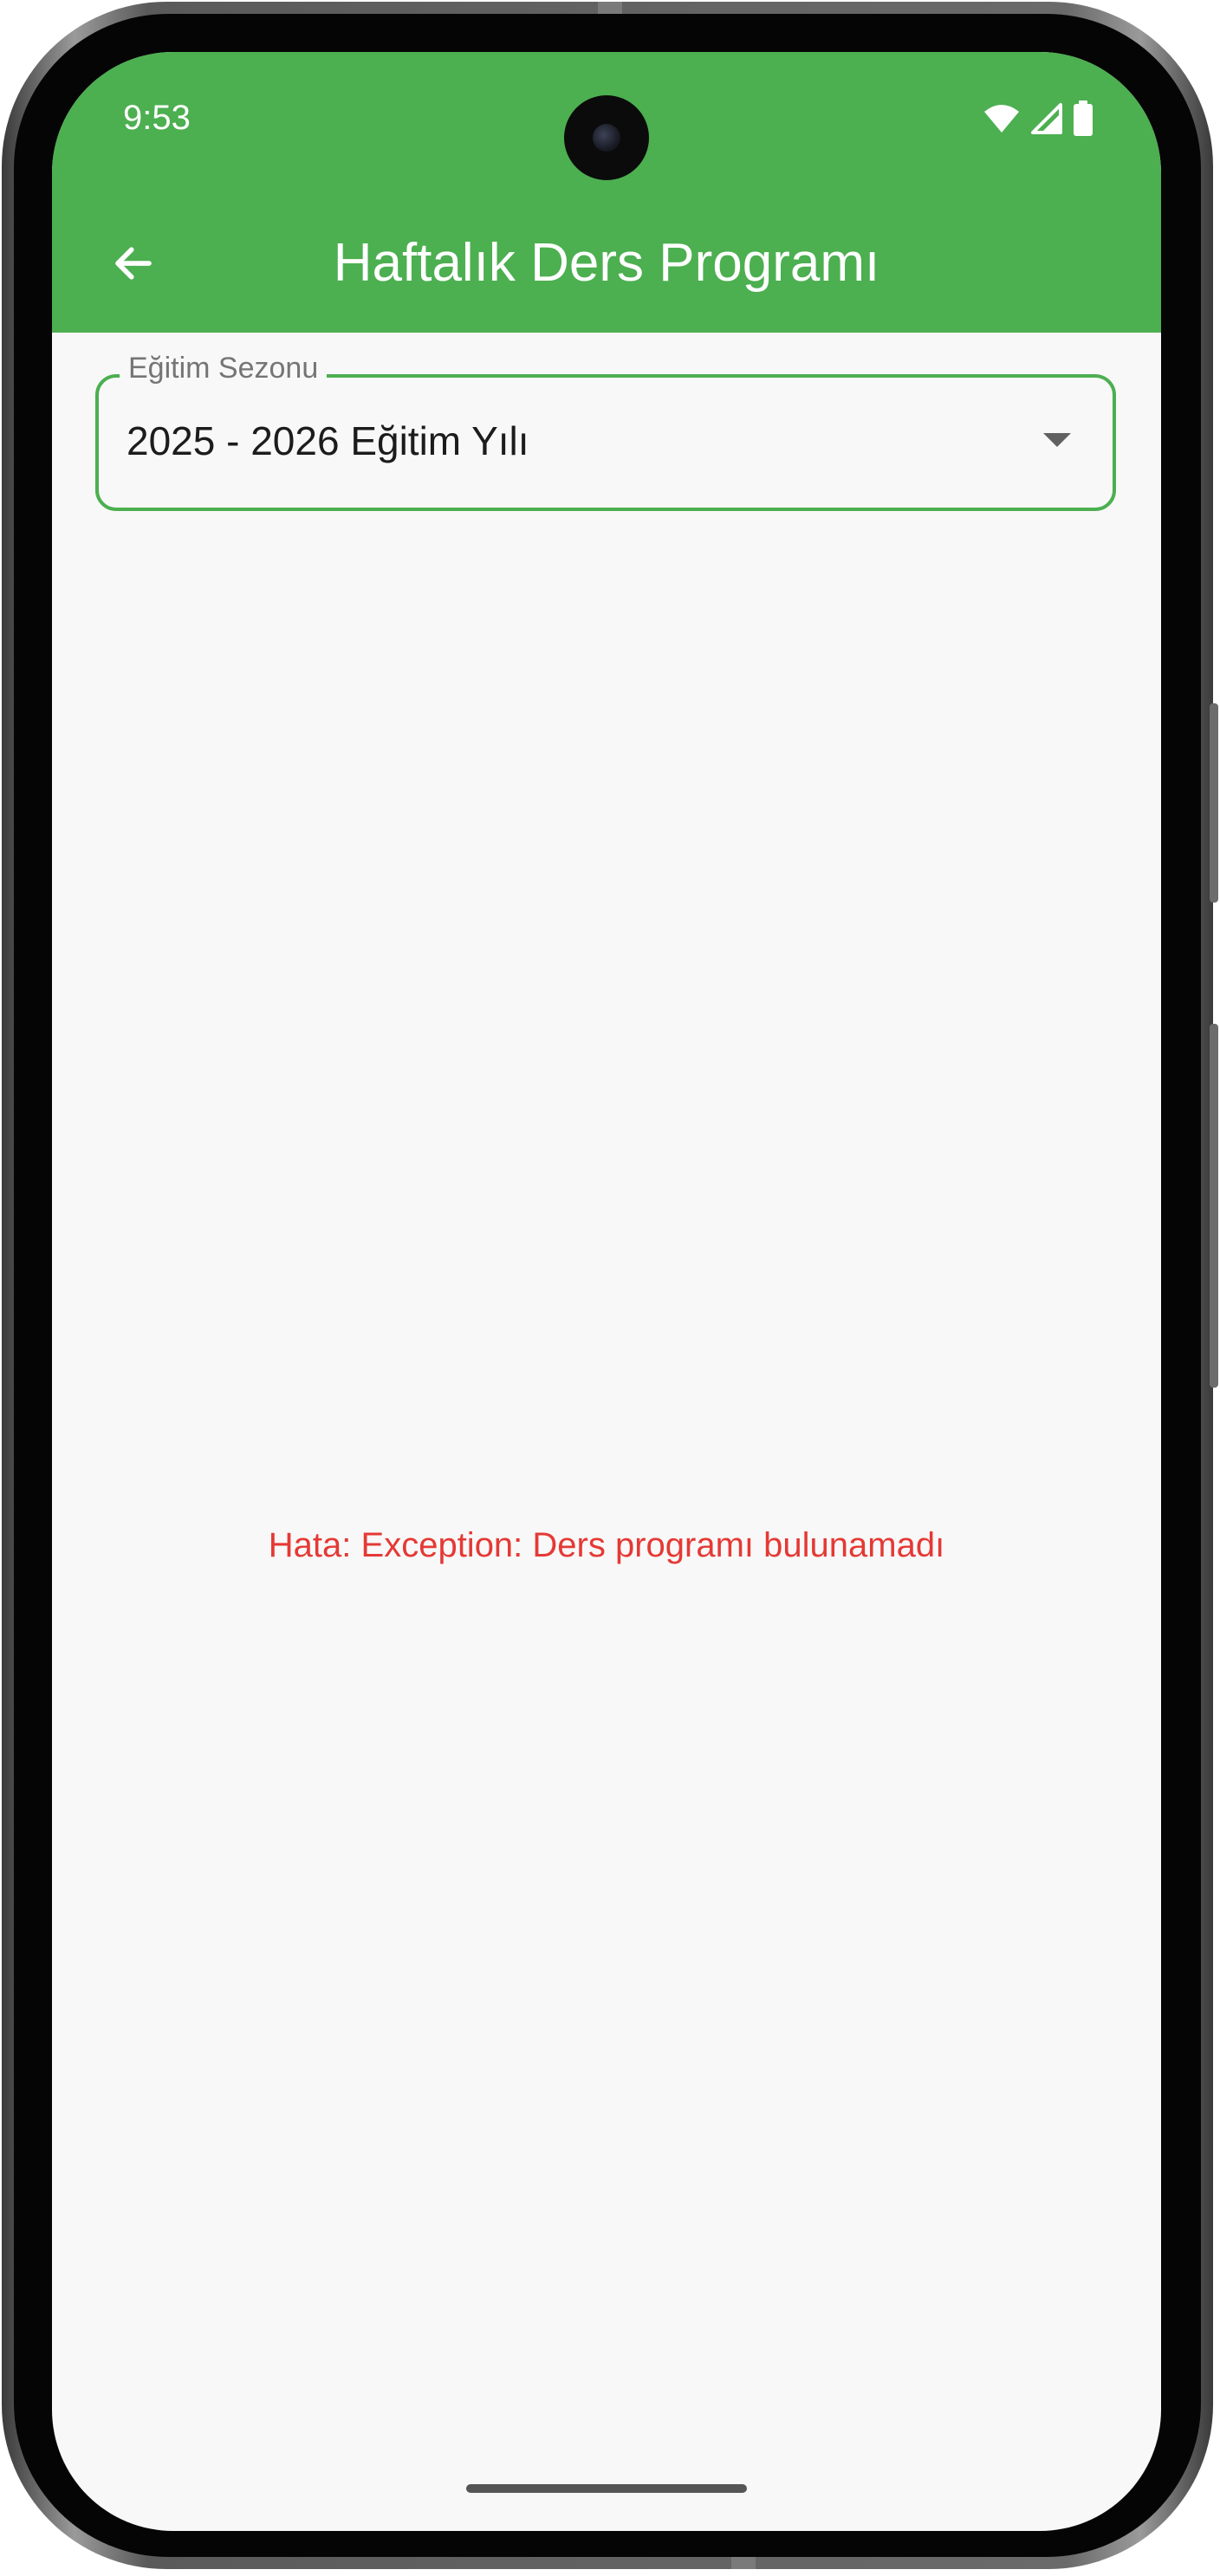  I want to click on status-icons, so click(1038, 118).